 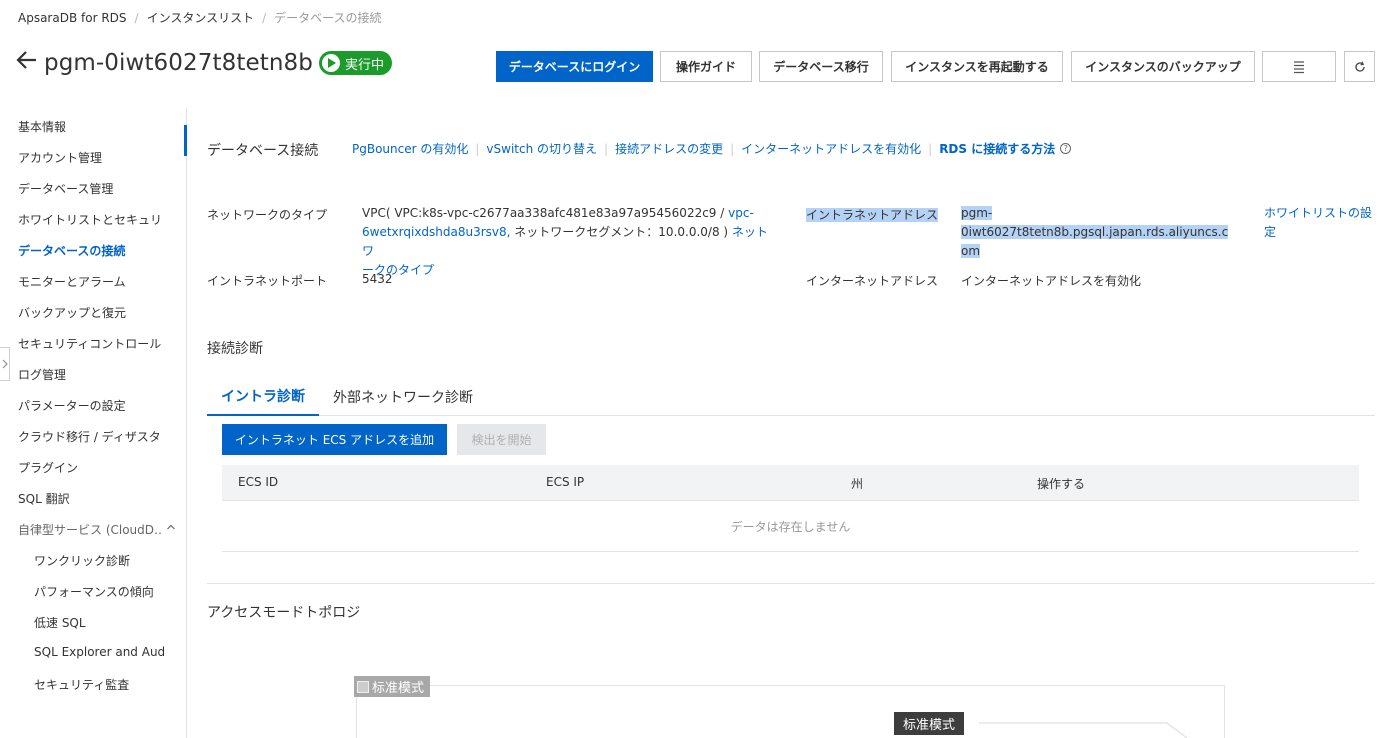 I want to click on login-database-button: データベースにログイン, so click(x=574, y=66).